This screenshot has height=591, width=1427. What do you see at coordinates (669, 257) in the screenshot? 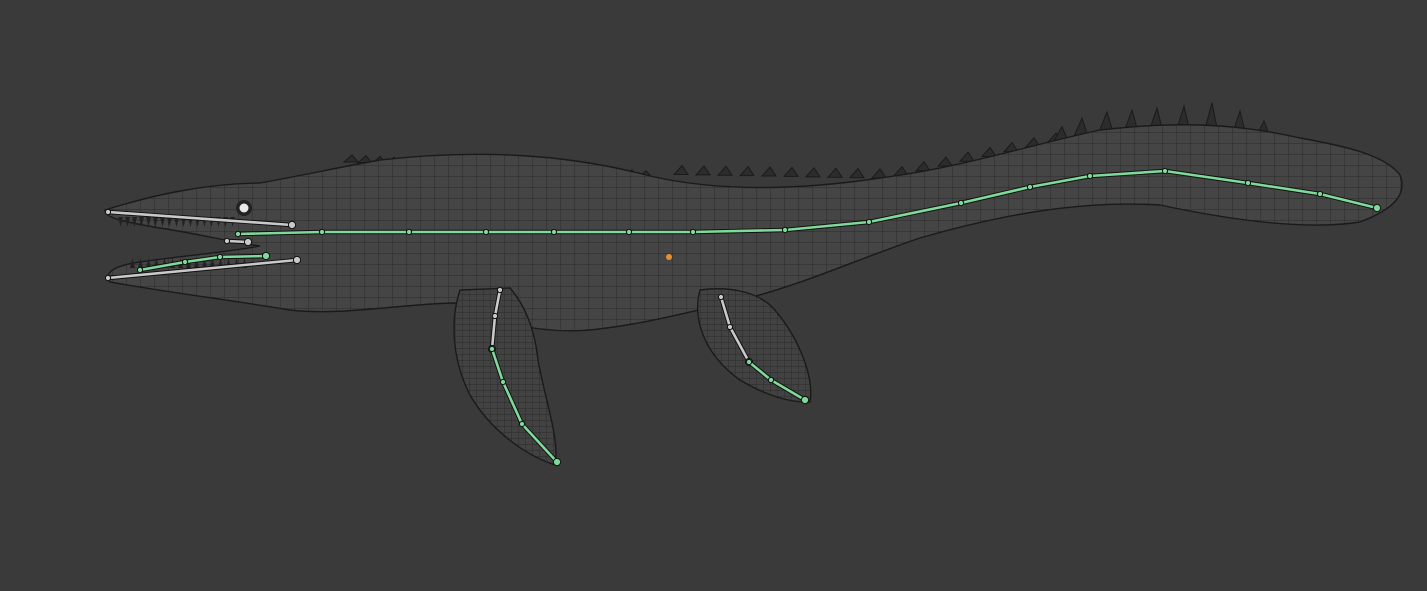
I see `object-origin-icon` at bounding box center [669, 257].